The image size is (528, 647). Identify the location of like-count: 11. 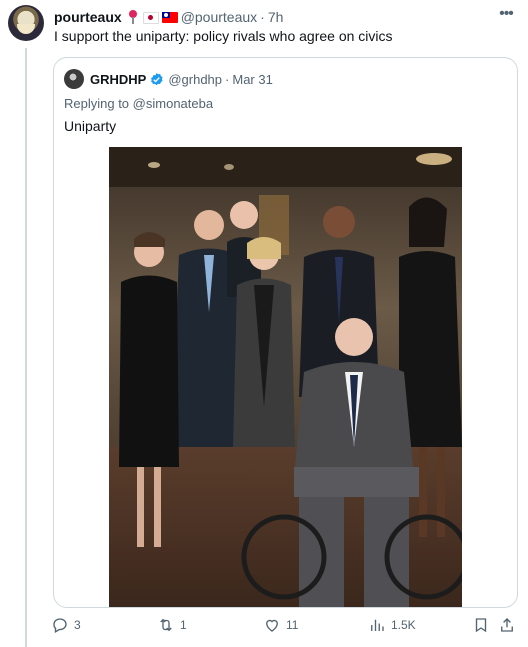
(292, 625).